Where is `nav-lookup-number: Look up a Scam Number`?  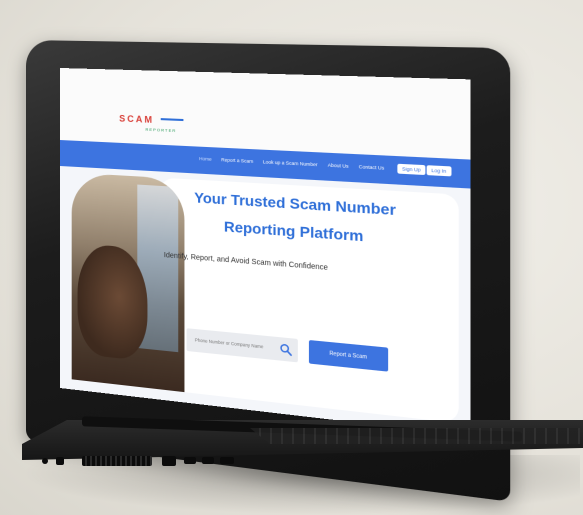 nav-lookup-number: Look up a Scam Number is located at coordinates (290, 163).